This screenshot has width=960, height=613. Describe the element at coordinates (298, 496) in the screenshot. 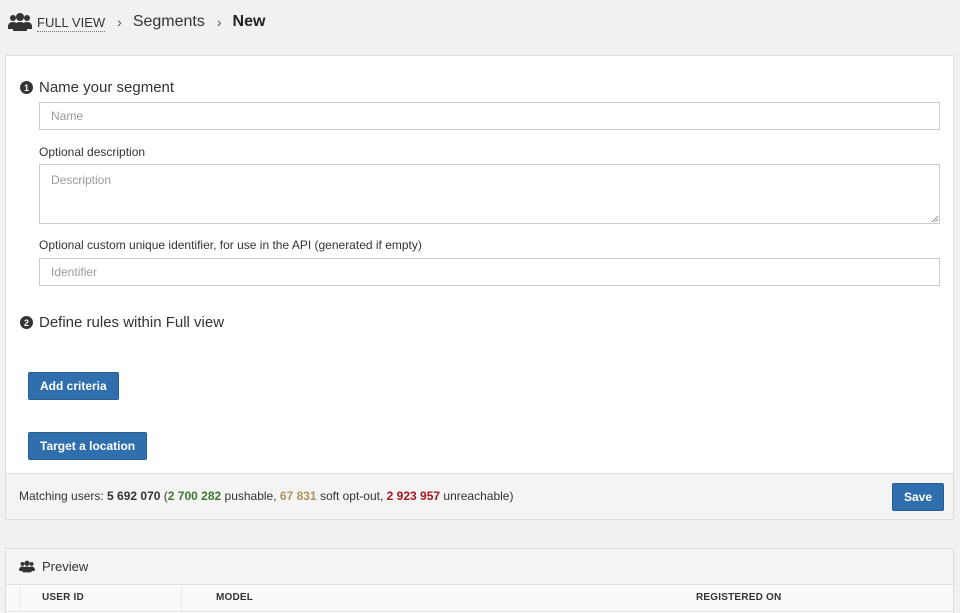

I see `soft-optout-count: 67 831` at that location.